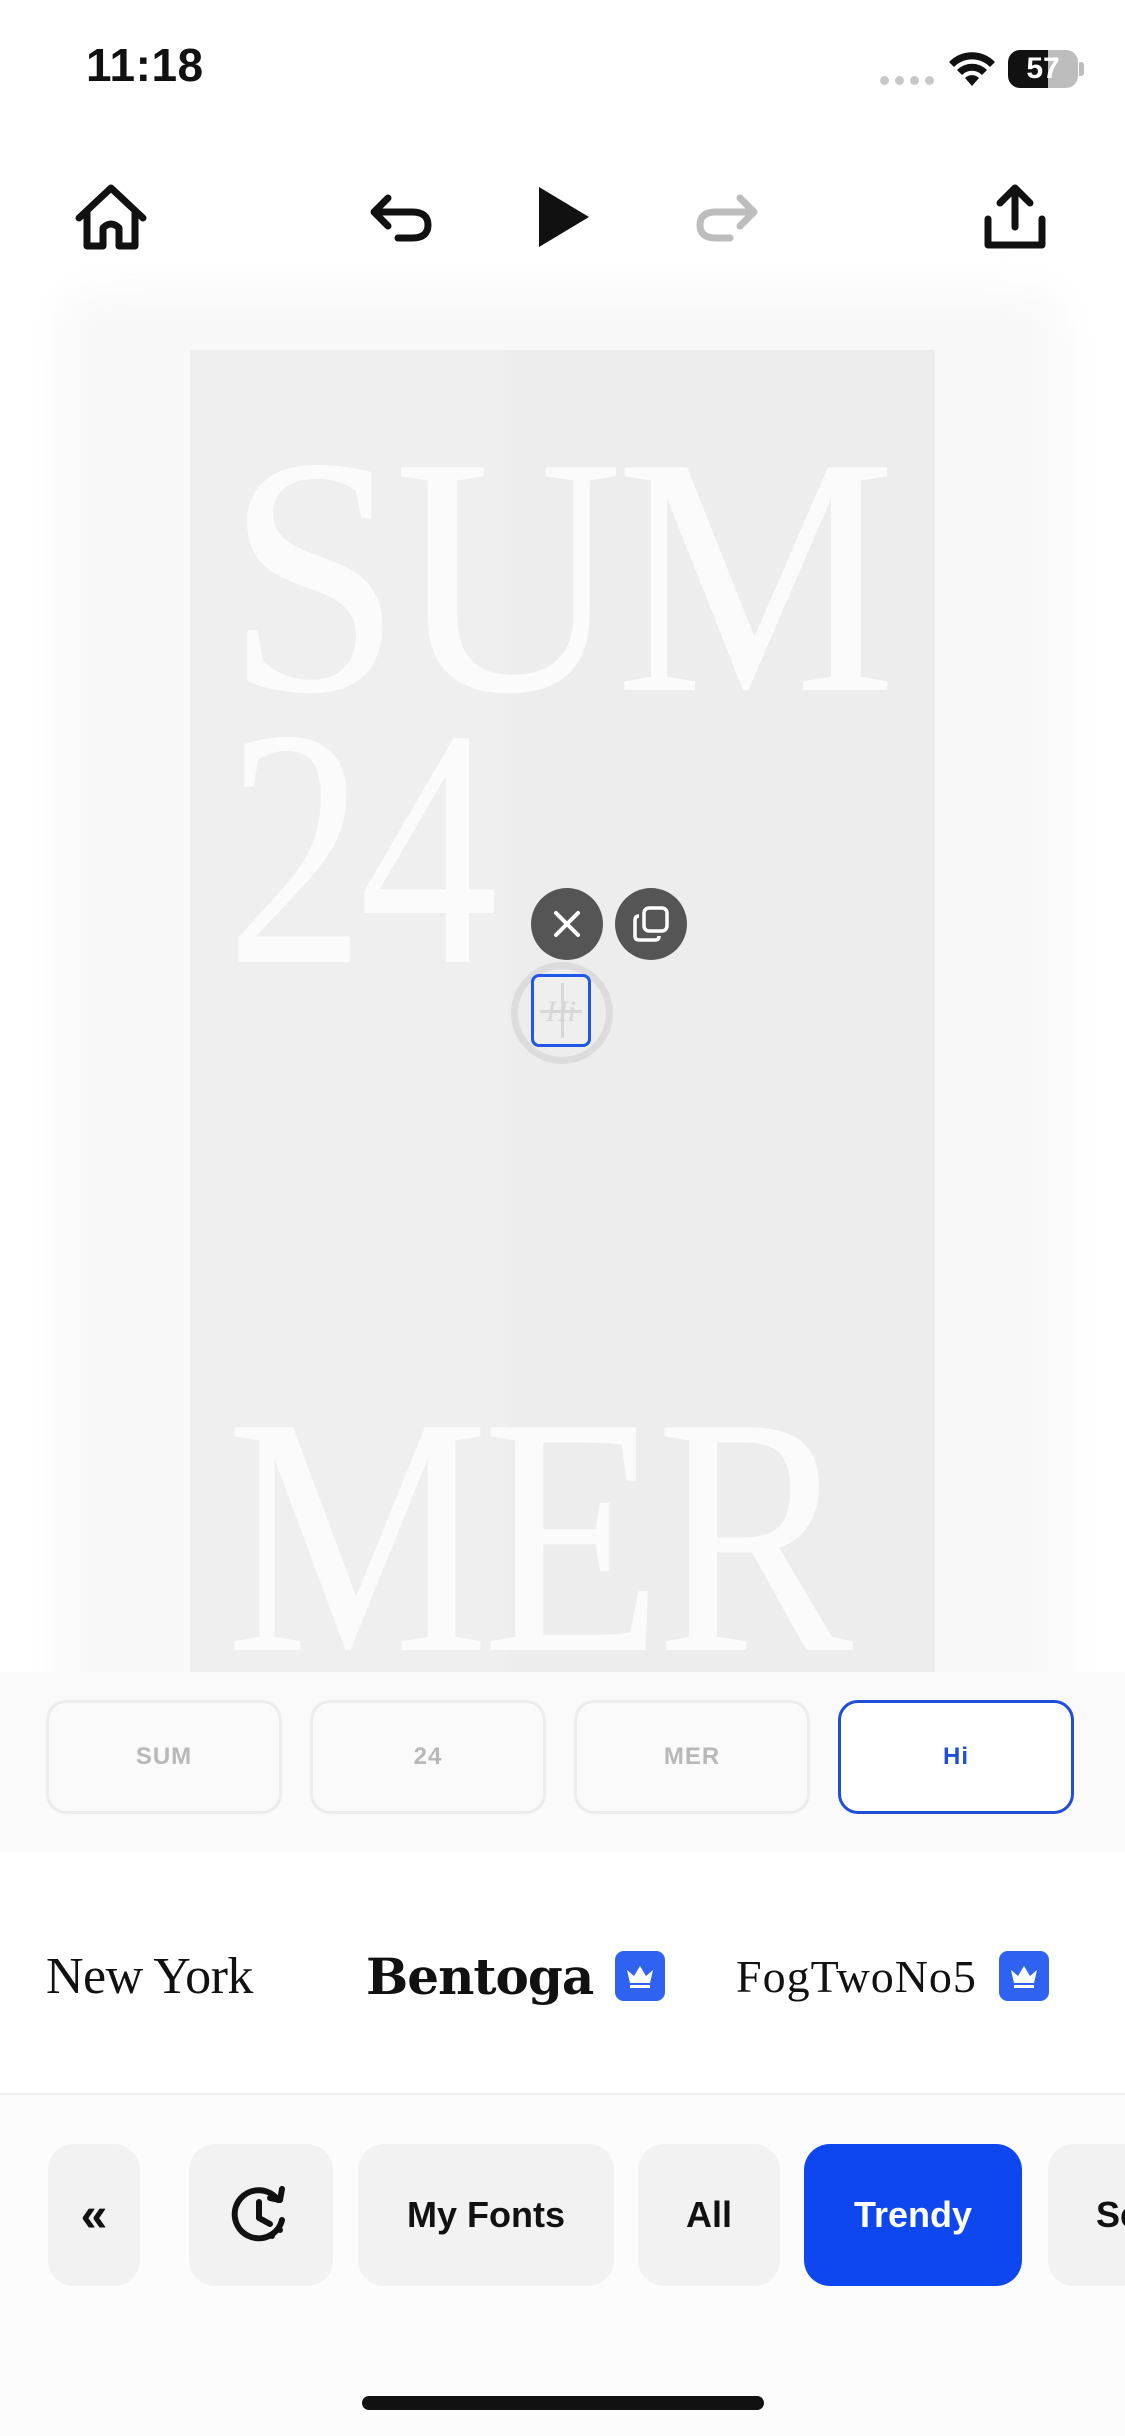 The height and width of the screenshot is (2436, 1125). I want to click on play-icon, so click(564, 217).